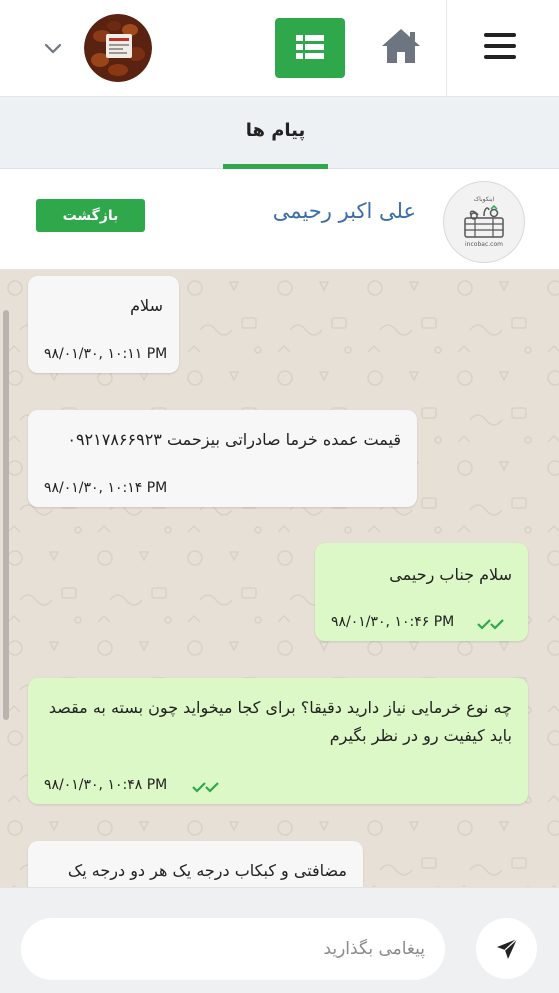 The image size is (559, 993). I want to click on avatar-brand-fa: اینکوباک, so click(484, 199).